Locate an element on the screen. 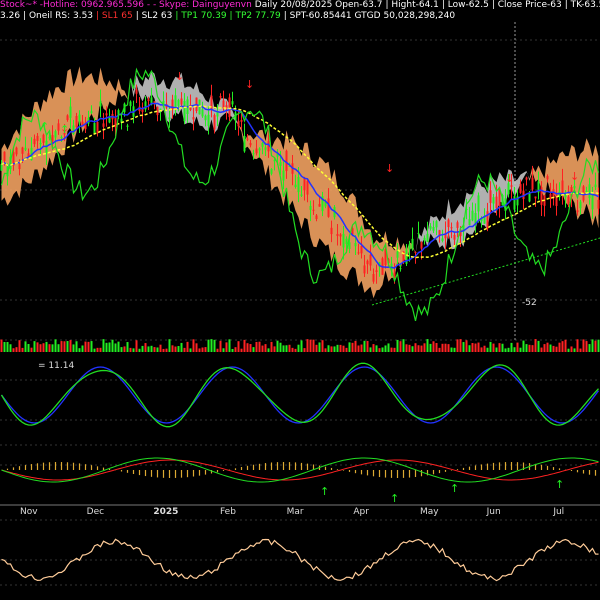  x-tick-label: Mar is located at coordinates (295, 512).